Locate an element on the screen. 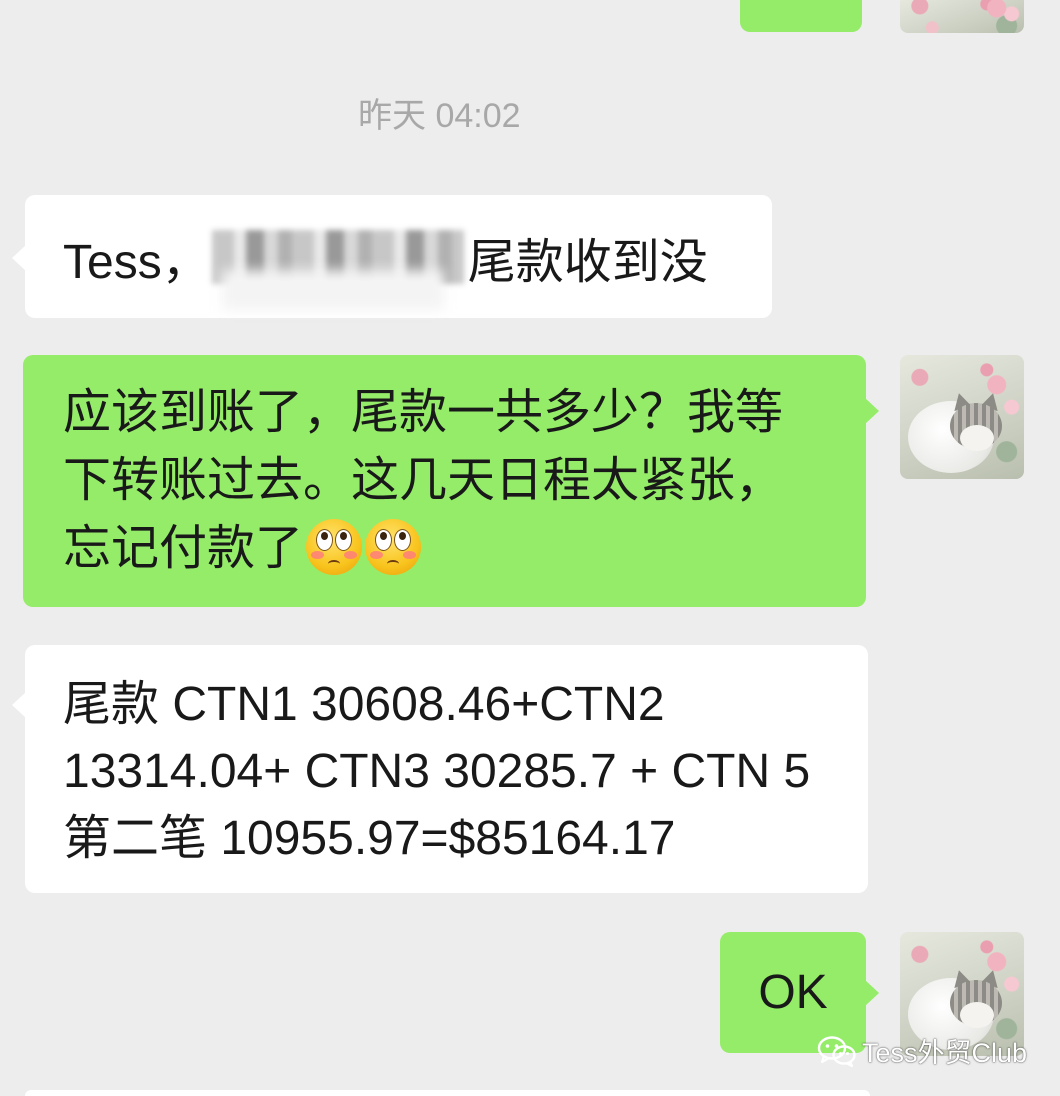 The height and width of the screenshot is (1096, 1060). watermark-text: Tess外贸Club is located at coordinates (945, 1053).